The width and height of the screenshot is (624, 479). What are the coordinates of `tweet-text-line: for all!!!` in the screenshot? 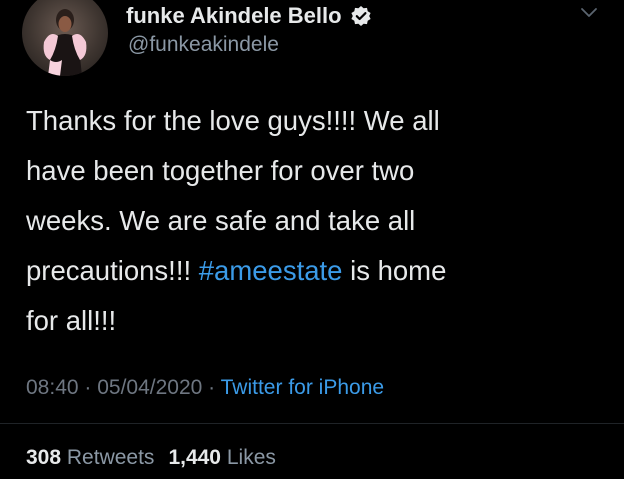 It's located at (316, 321).